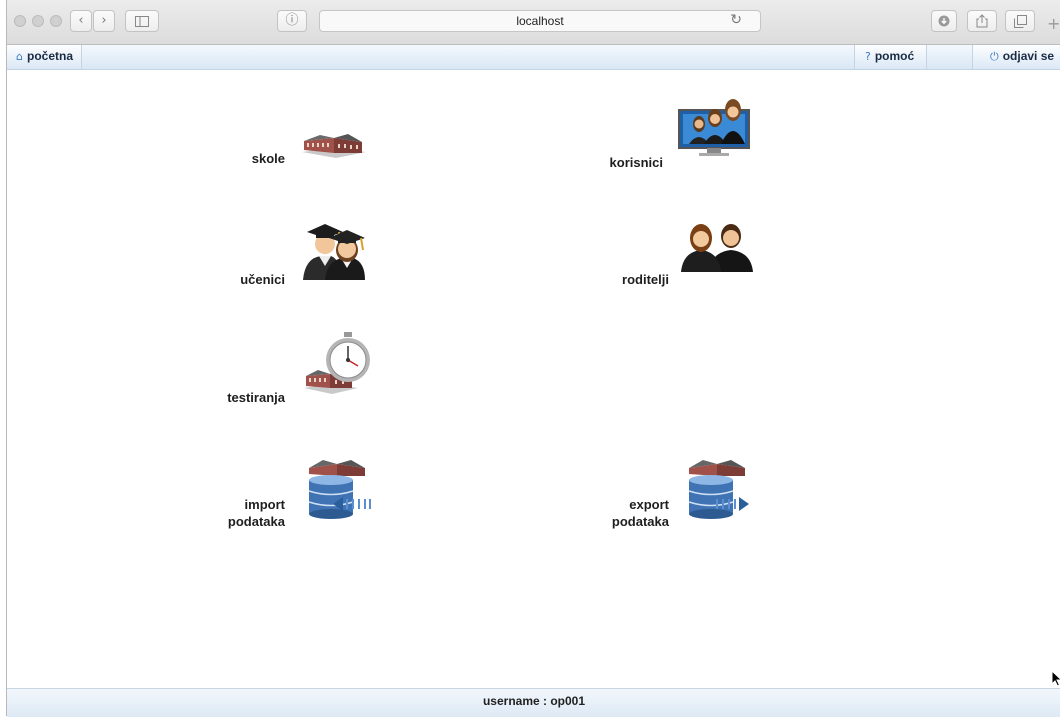 The image size is (1060, 717). Describe the element at coordinates (251, 158) in the screenshot. I see `skole-label: skole` at that location.